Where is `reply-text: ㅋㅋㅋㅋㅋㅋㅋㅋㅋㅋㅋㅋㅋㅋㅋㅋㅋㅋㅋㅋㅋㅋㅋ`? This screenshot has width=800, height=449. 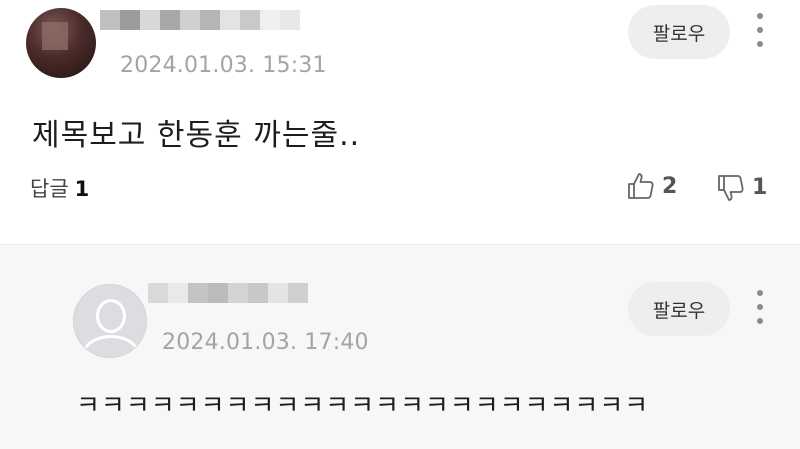
reply-text: ㅋㅋㅋㅋㅋㅋㅋㅋㅋㅋㅋㅋㅋㅋㅋㅋㅋㅋㅋㅋㅋㅋㅋ is located at coordinates (363, 406).